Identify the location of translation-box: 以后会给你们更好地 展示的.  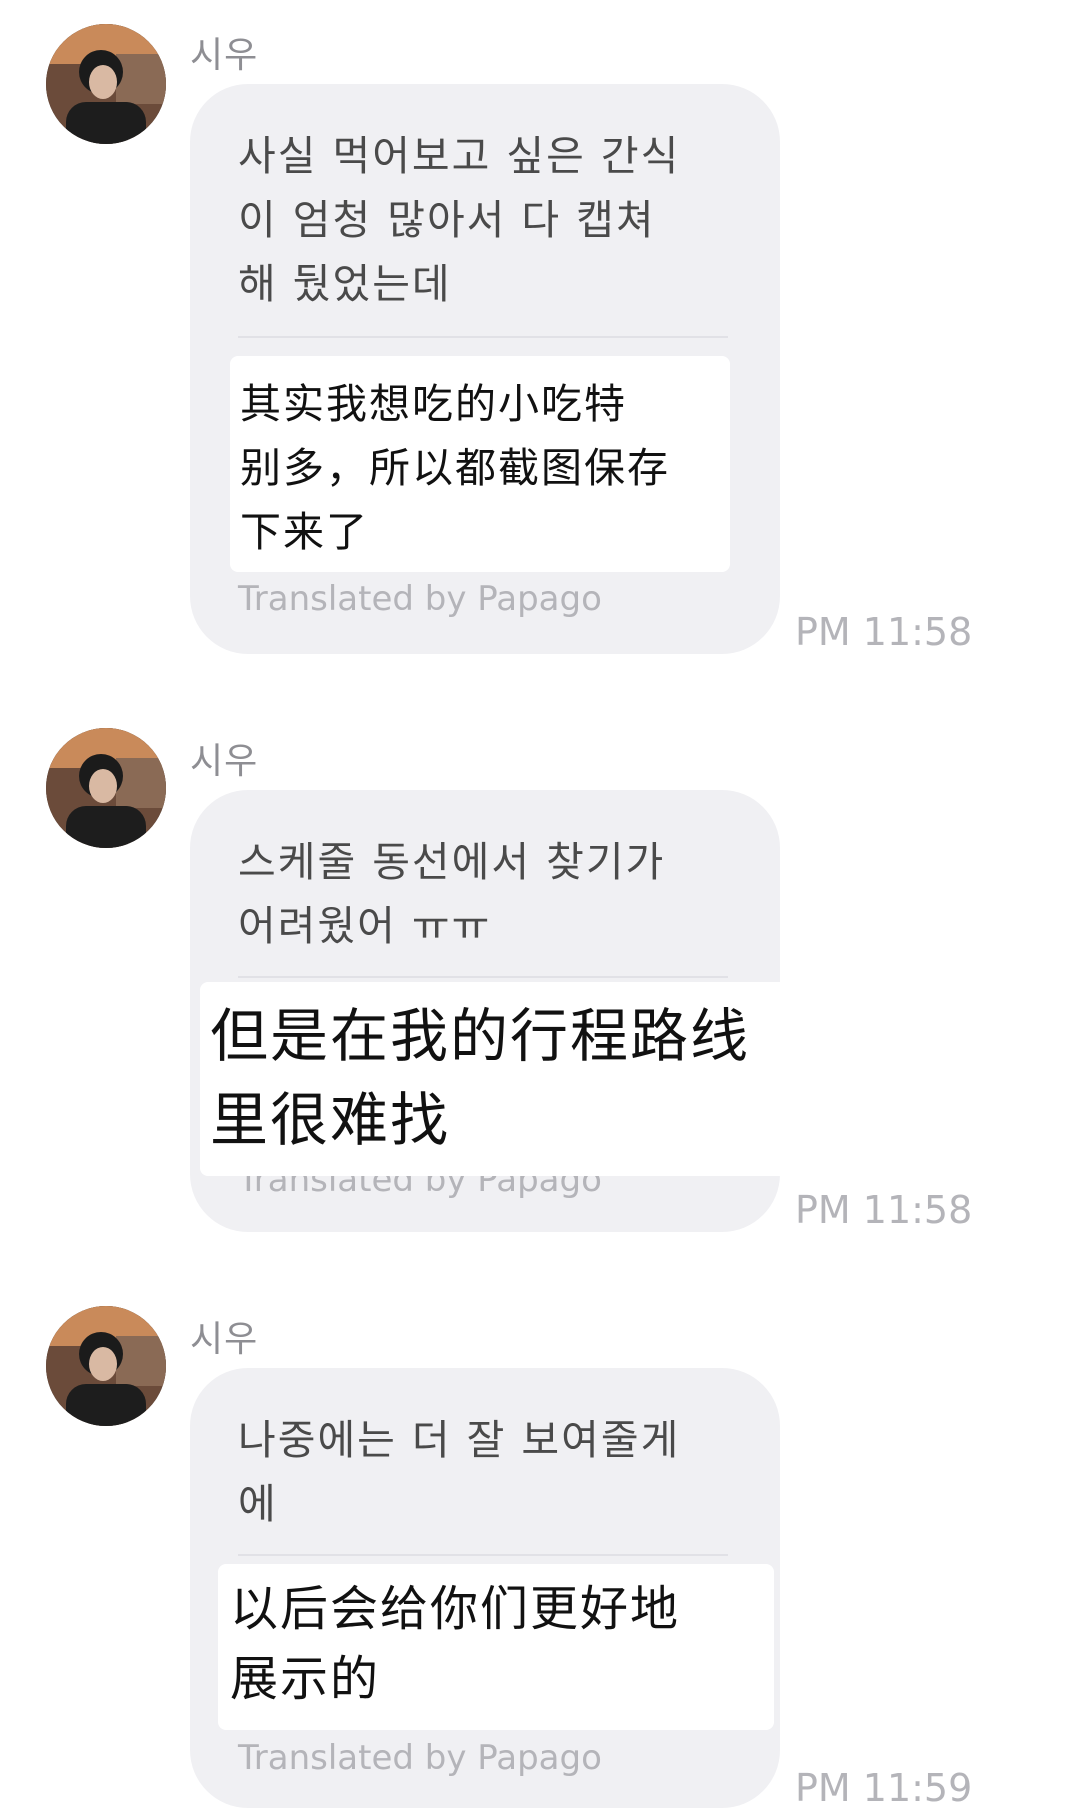
(496, 1647).